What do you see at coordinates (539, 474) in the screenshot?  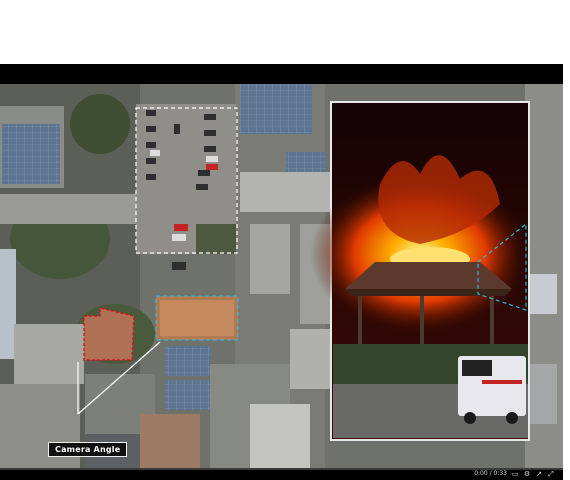 I see `external-open-icon: ↗` at bounding box center [539, 474].